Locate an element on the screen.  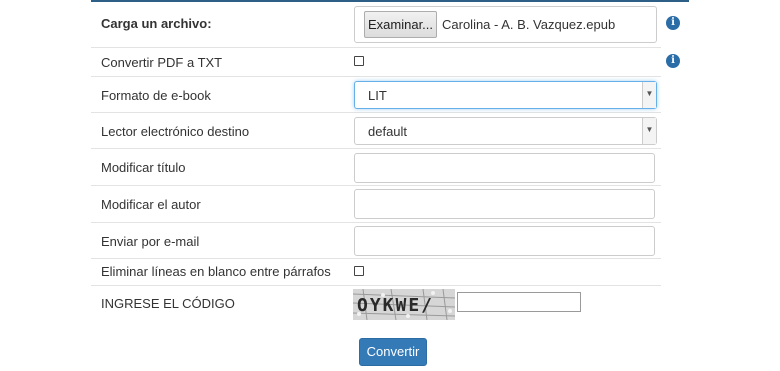
reader-selected-value: default is located at coordinates (388, 131).